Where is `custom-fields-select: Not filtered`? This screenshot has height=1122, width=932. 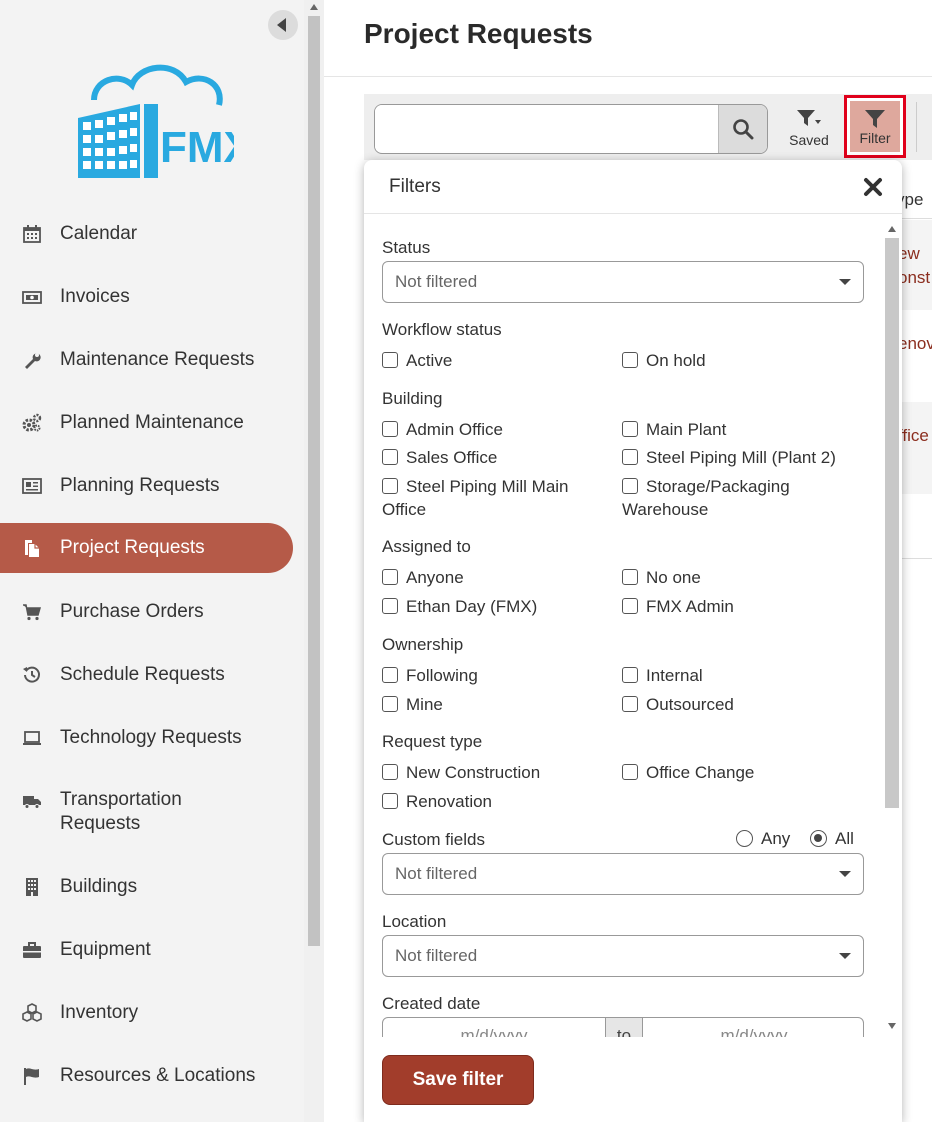
custom-fields-select: Not filtered is located at coordinates (623, 874).